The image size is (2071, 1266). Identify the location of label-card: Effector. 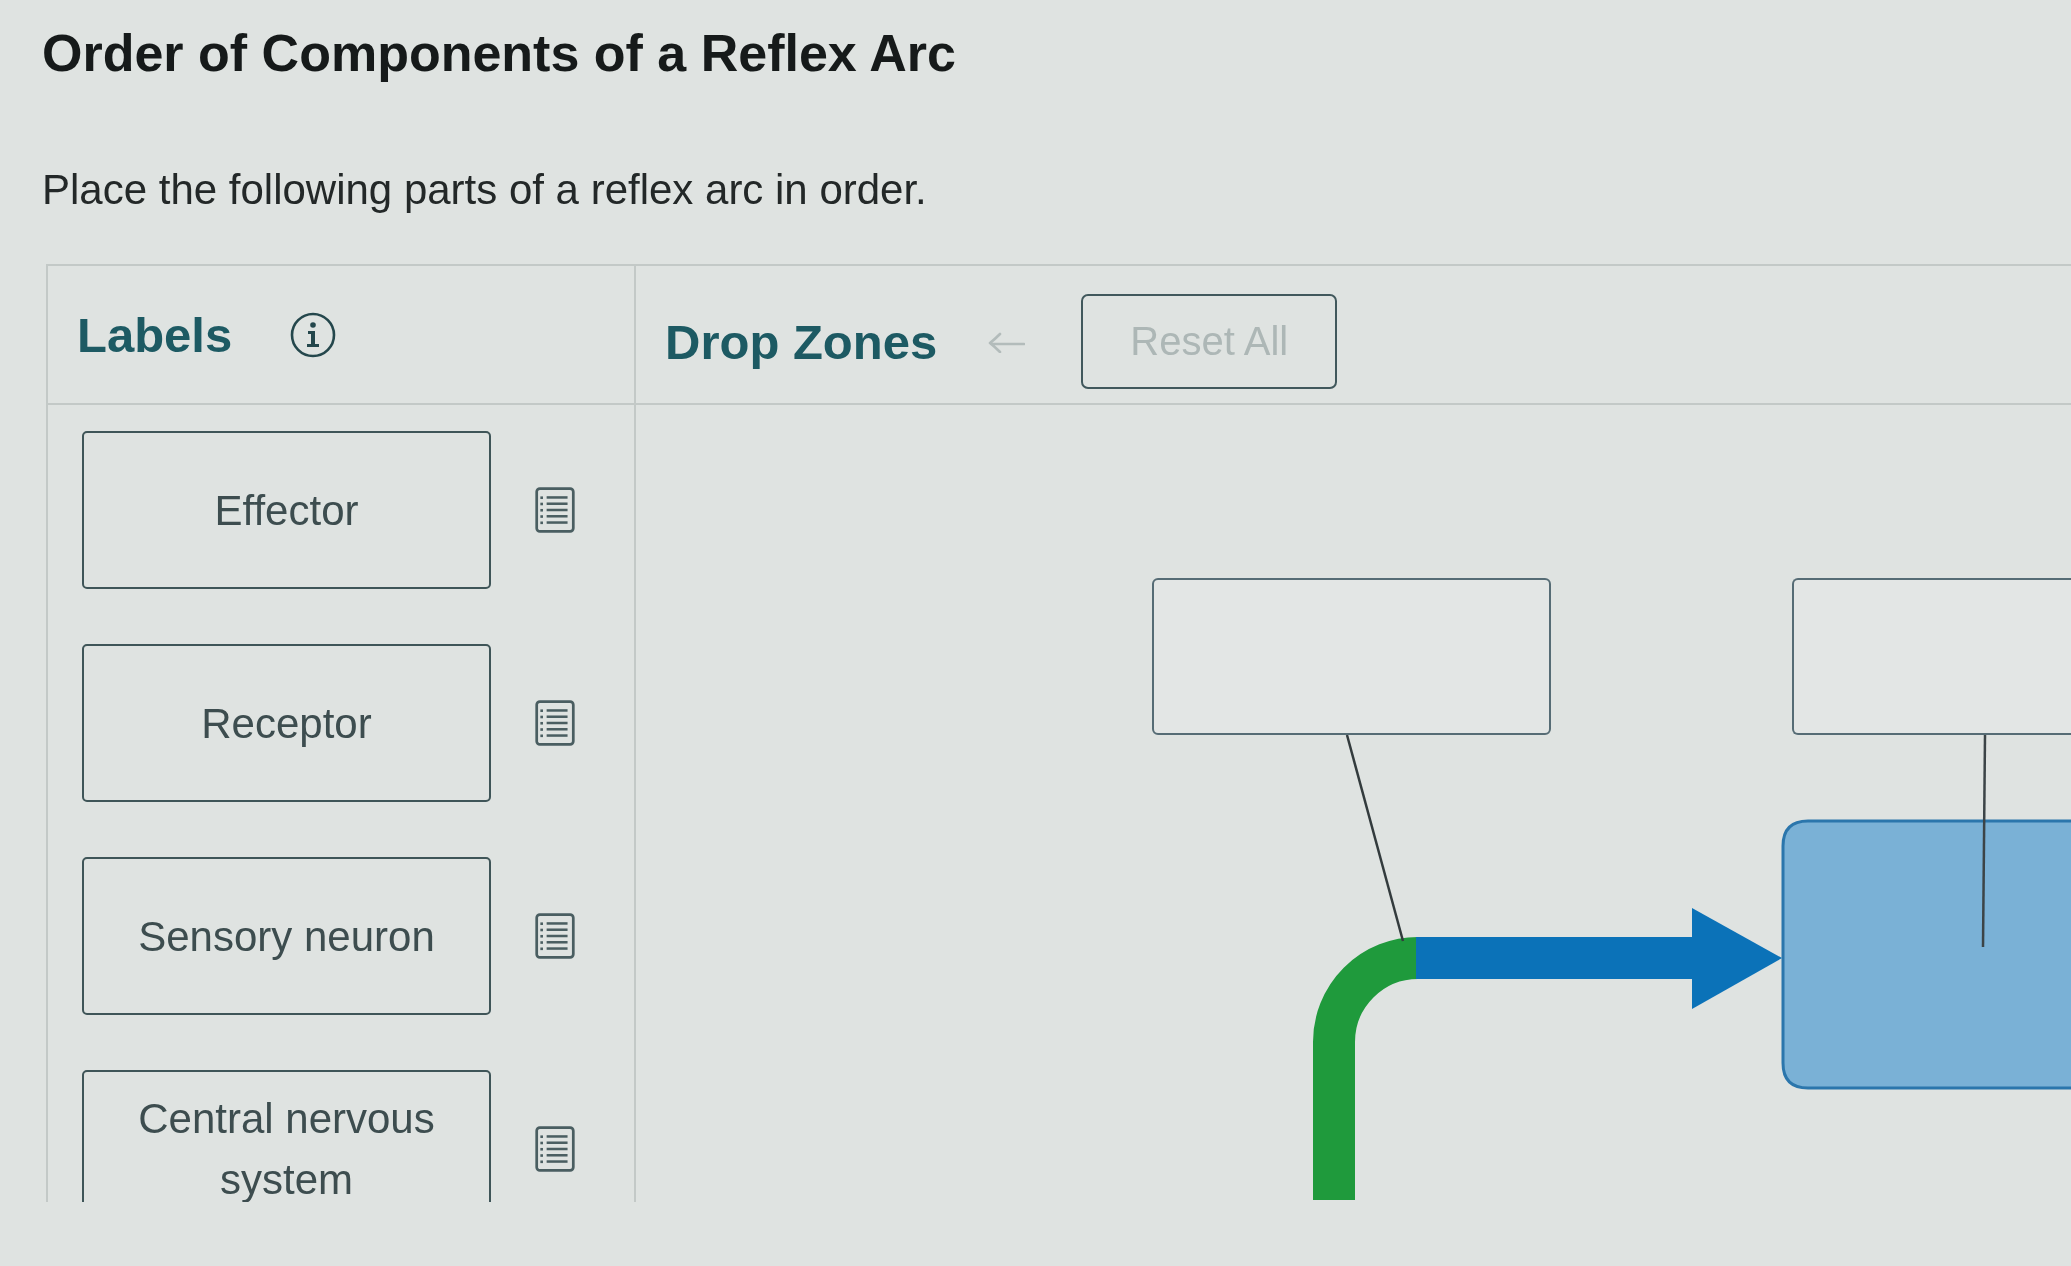
(286, 510).